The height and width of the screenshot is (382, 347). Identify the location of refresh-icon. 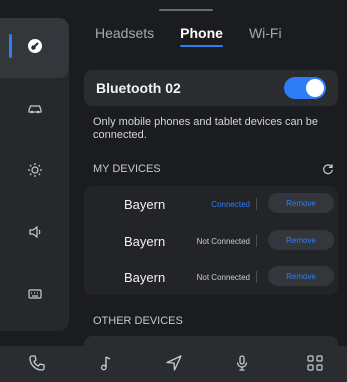
(328, 168).